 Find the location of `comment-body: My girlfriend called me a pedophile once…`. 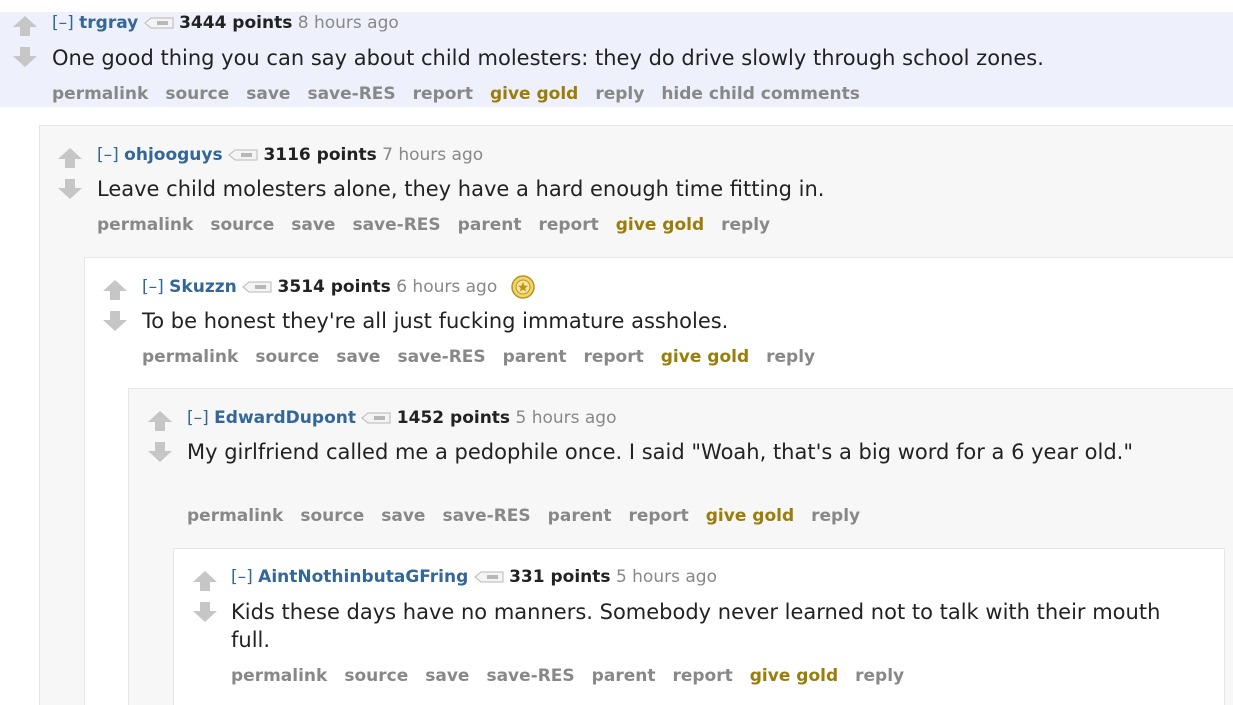

comment-body: My girlfriend called me a pedophile once… is located at coordinates (660, 452).